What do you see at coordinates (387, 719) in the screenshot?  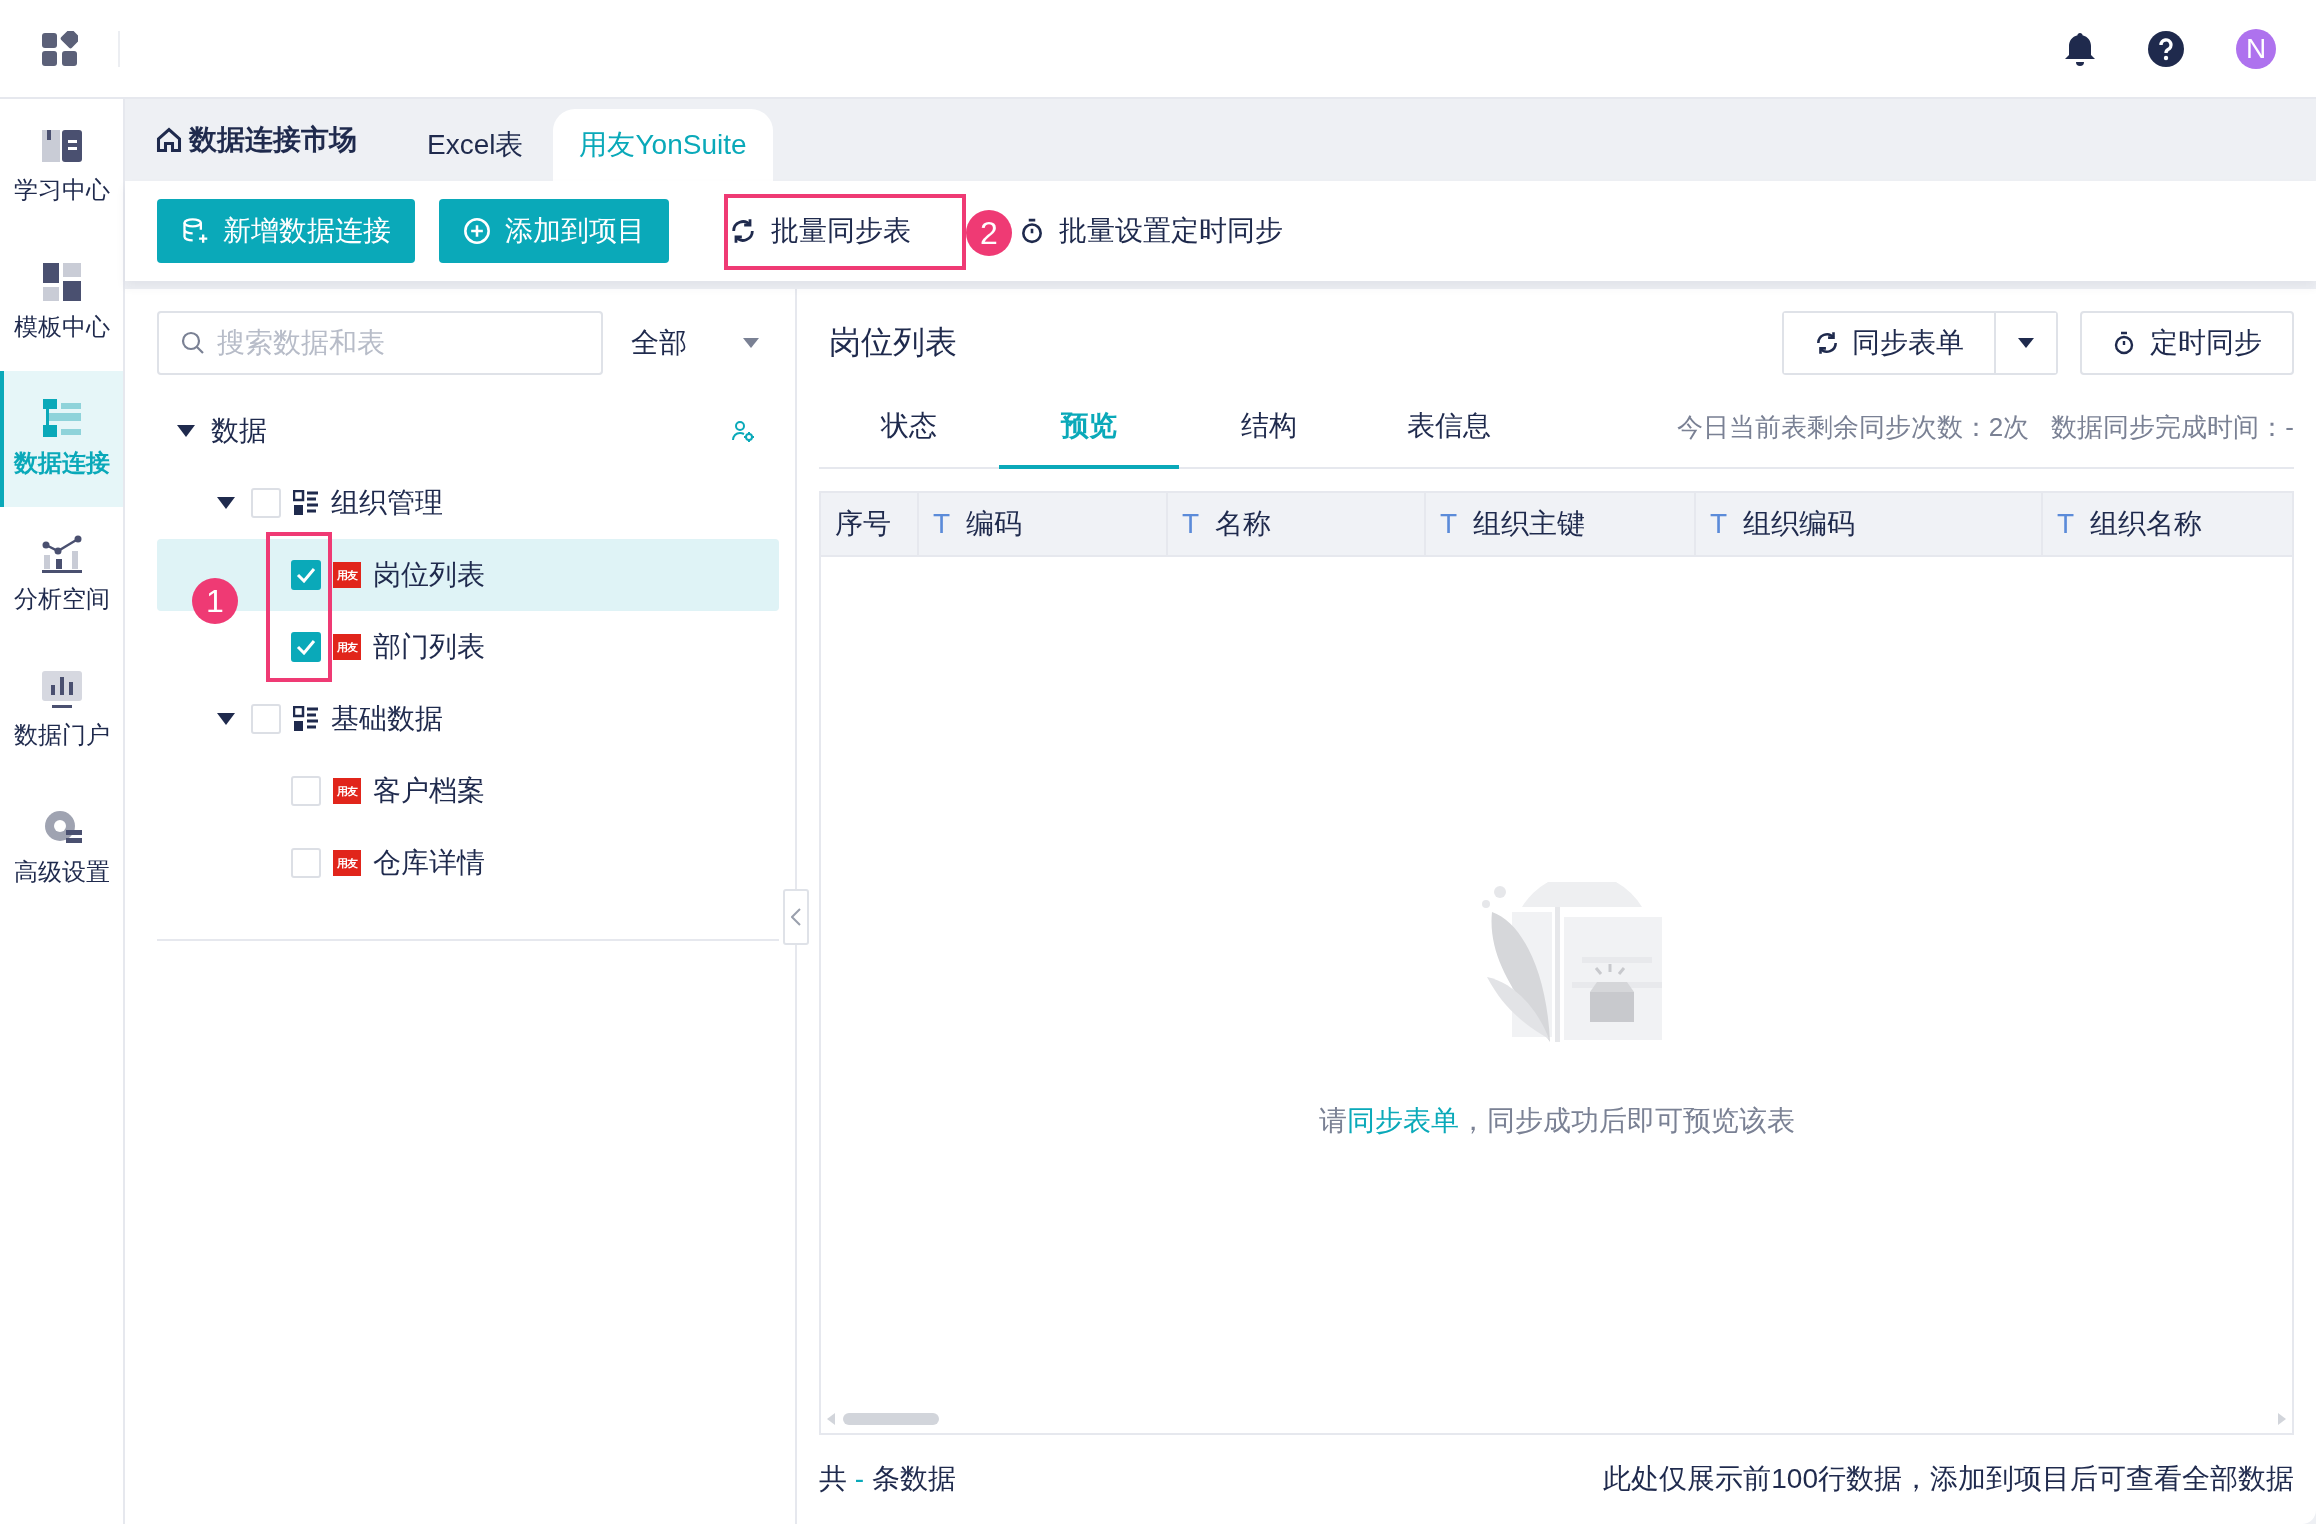 I see `tree-node-label: 基础数据` at bounding box center [387, 719].